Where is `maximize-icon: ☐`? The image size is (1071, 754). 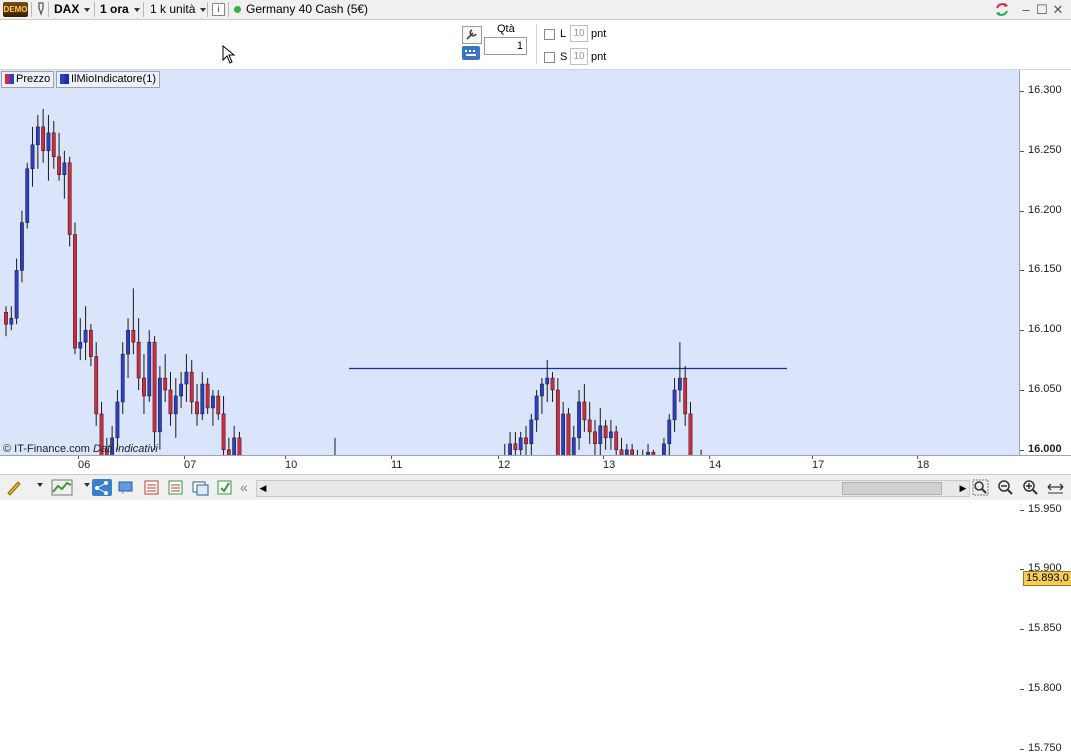
maximize-icon: ☐ is located at coordinates (1042, 9).